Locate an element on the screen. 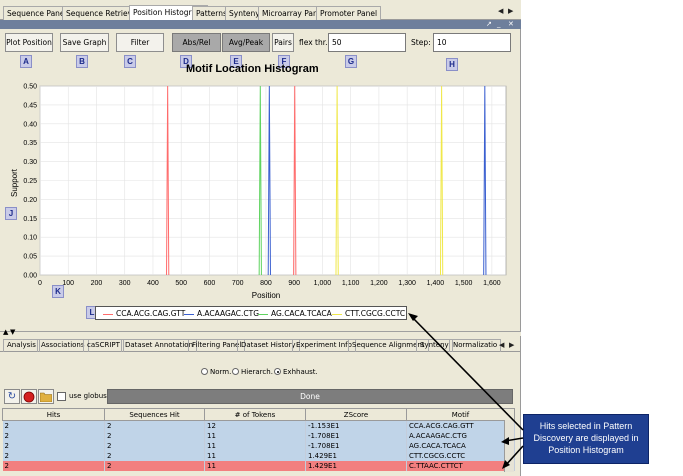 The image size is (683, 476). tab-associations: Associations is located at coordinates (63, 345).